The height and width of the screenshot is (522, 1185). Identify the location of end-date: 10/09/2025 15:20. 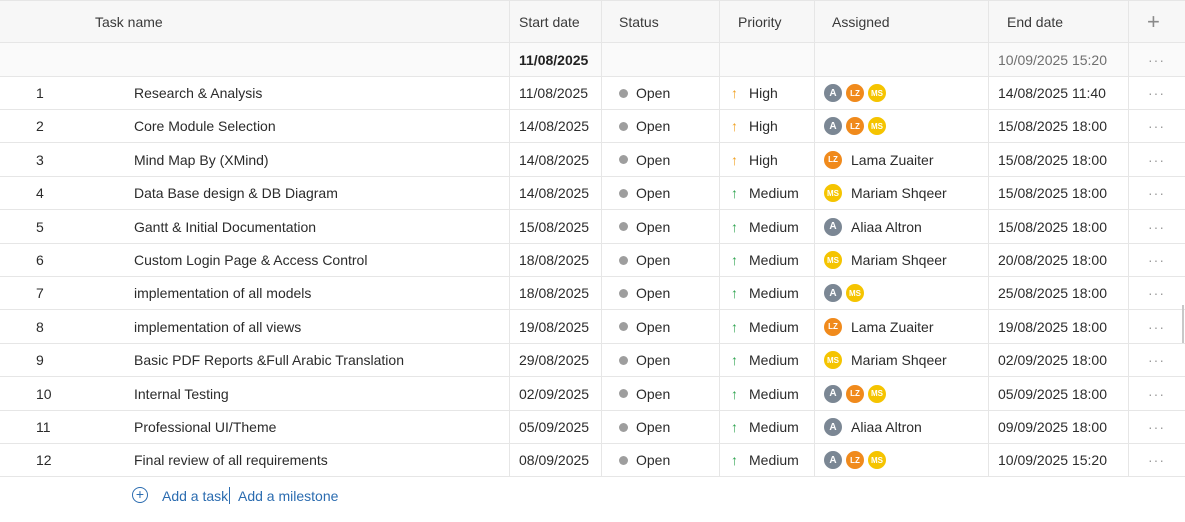
(1052, 460).